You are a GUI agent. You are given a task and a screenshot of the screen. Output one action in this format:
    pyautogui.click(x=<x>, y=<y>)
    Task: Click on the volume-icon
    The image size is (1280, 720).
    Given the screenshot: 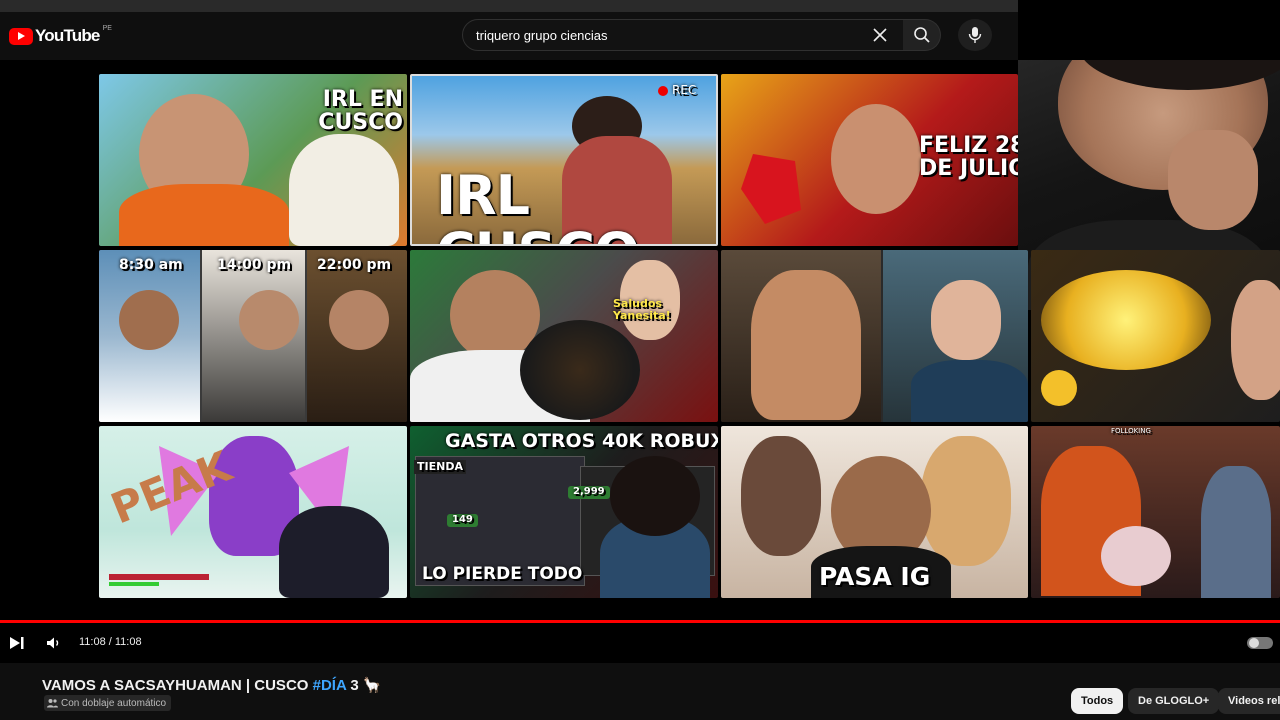 What is the action you would take?
    pyautogui.click(x=53, y=643)
    